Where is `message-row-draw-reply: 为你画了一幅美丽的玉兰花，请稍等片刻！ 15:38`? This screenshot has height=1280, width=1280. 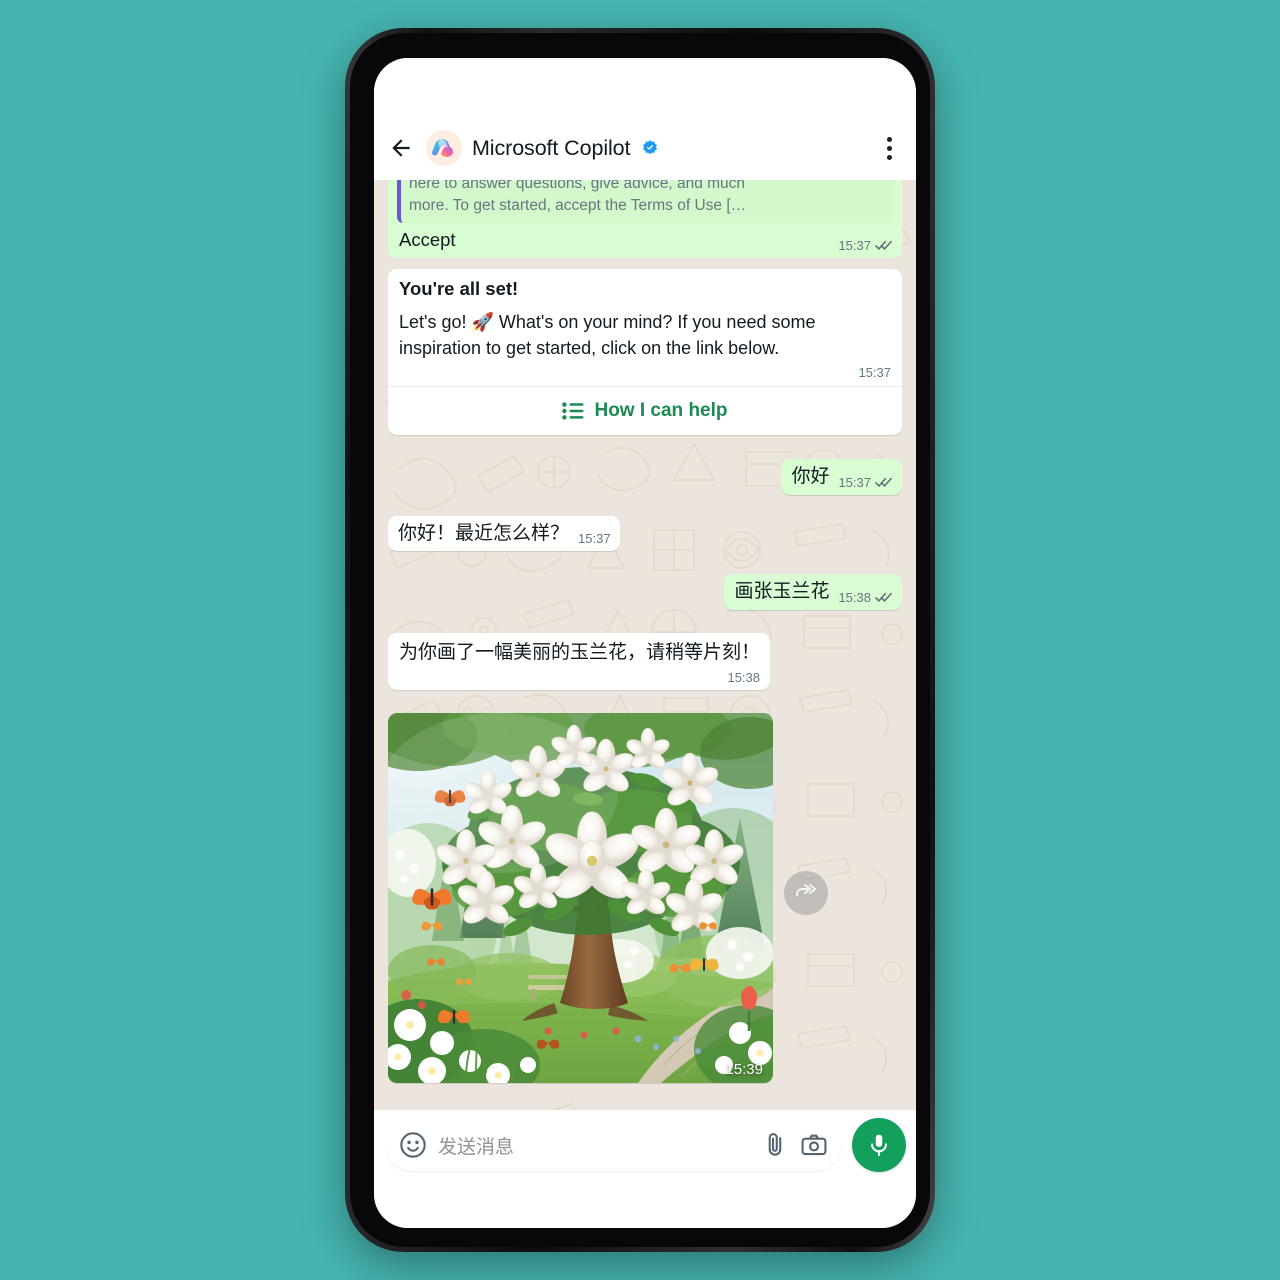
message-row-draw-reply: 为你画了一幅美丽的玉兰花，请稍等片刻！ 15:38 is located at coordinates (645, 661).